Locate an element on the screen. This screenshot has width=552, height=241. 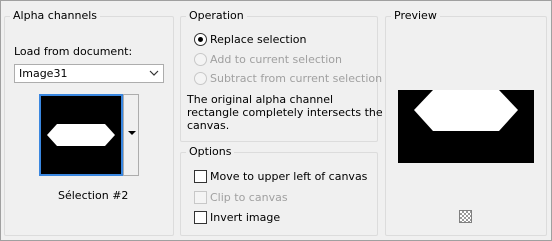
add-selection-radio is located at coordinates (200, 59).